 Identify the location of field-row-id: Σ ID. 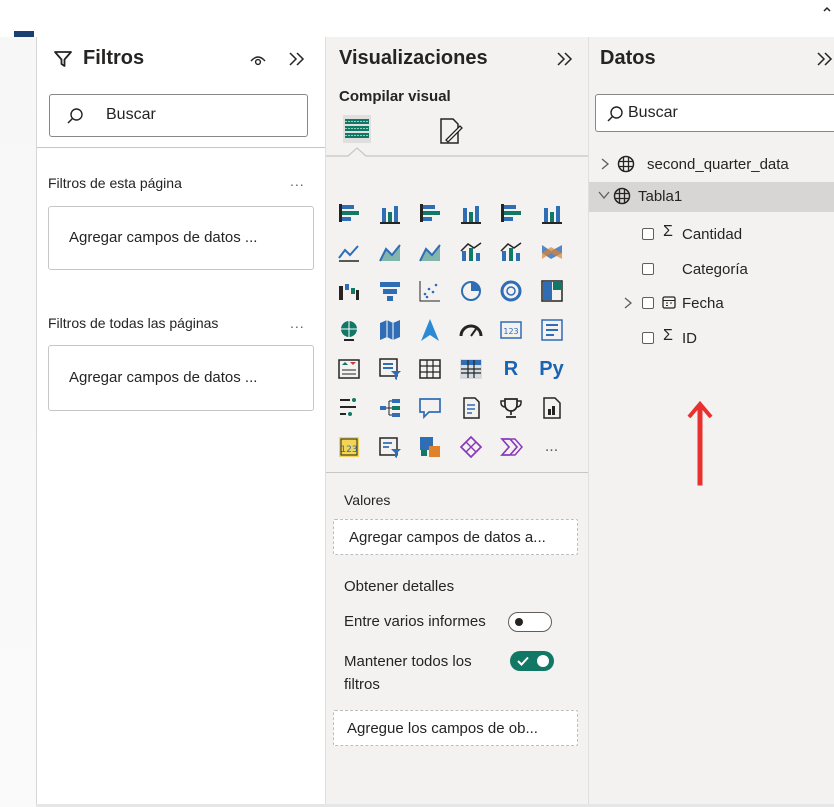
(711, 338).